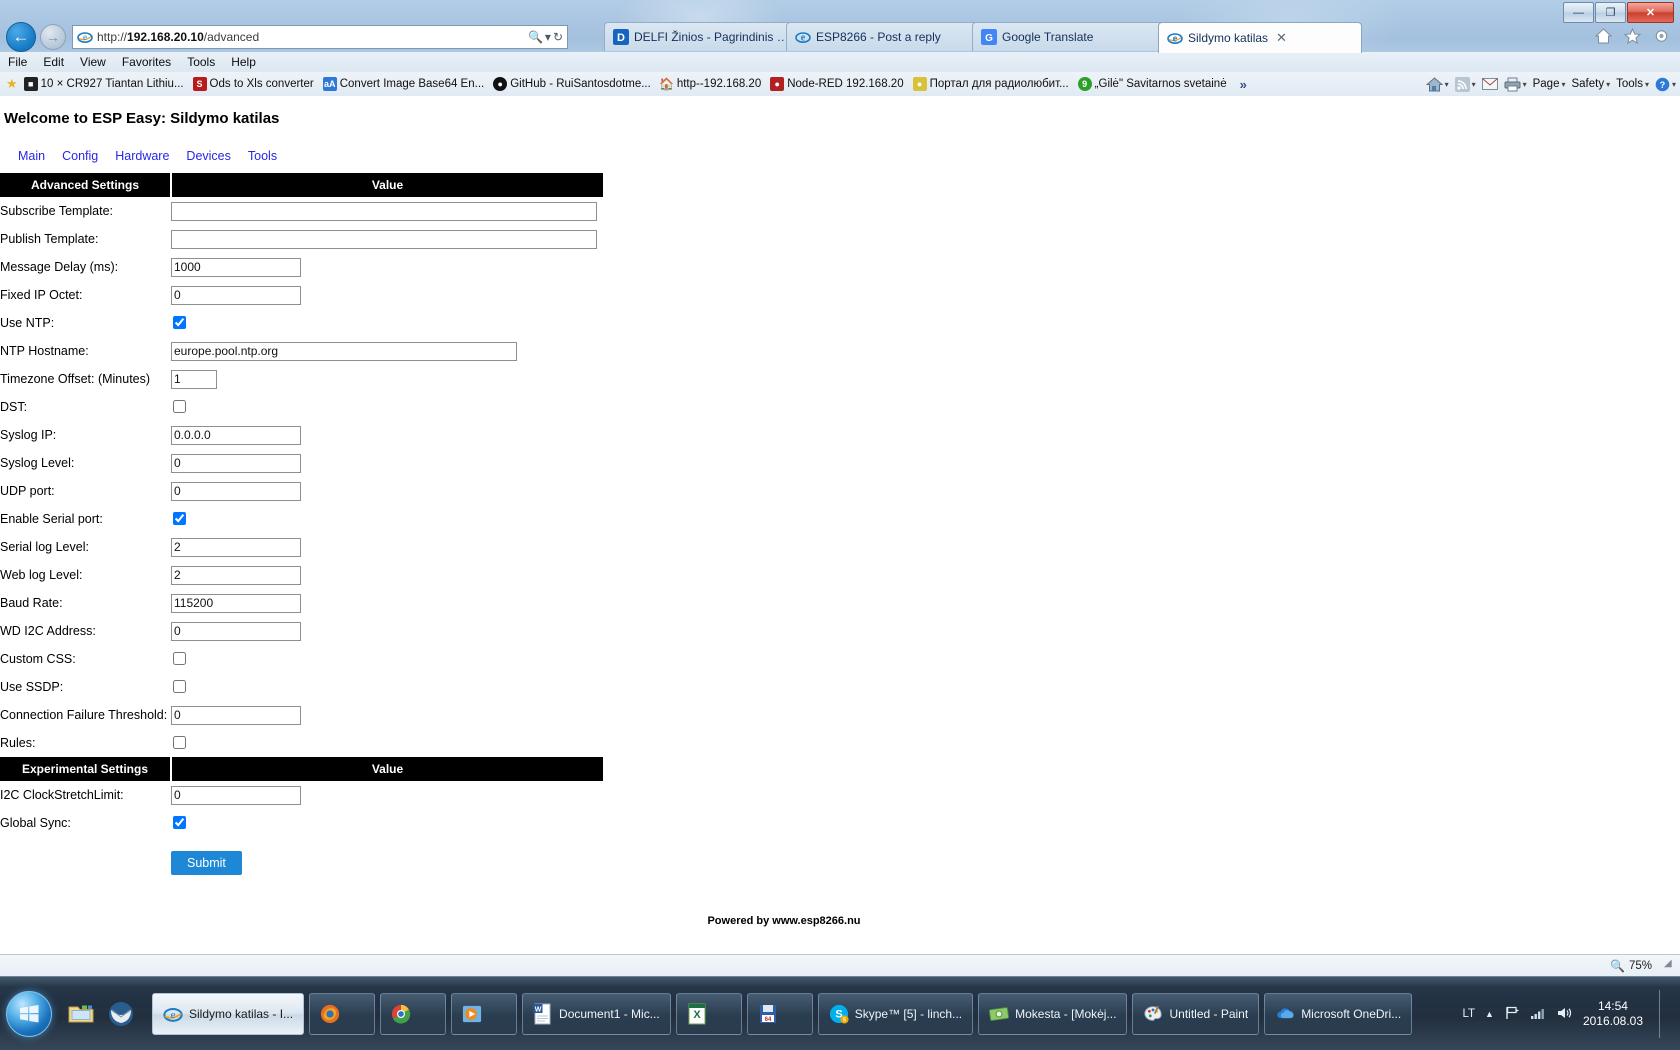 Image resolution: width=1680 pixels, height=1050 pixels. What do you see at coordinates (194, 379) in the screenshot?
I see `timezone-offset-input` at bounding box center [194, 379].